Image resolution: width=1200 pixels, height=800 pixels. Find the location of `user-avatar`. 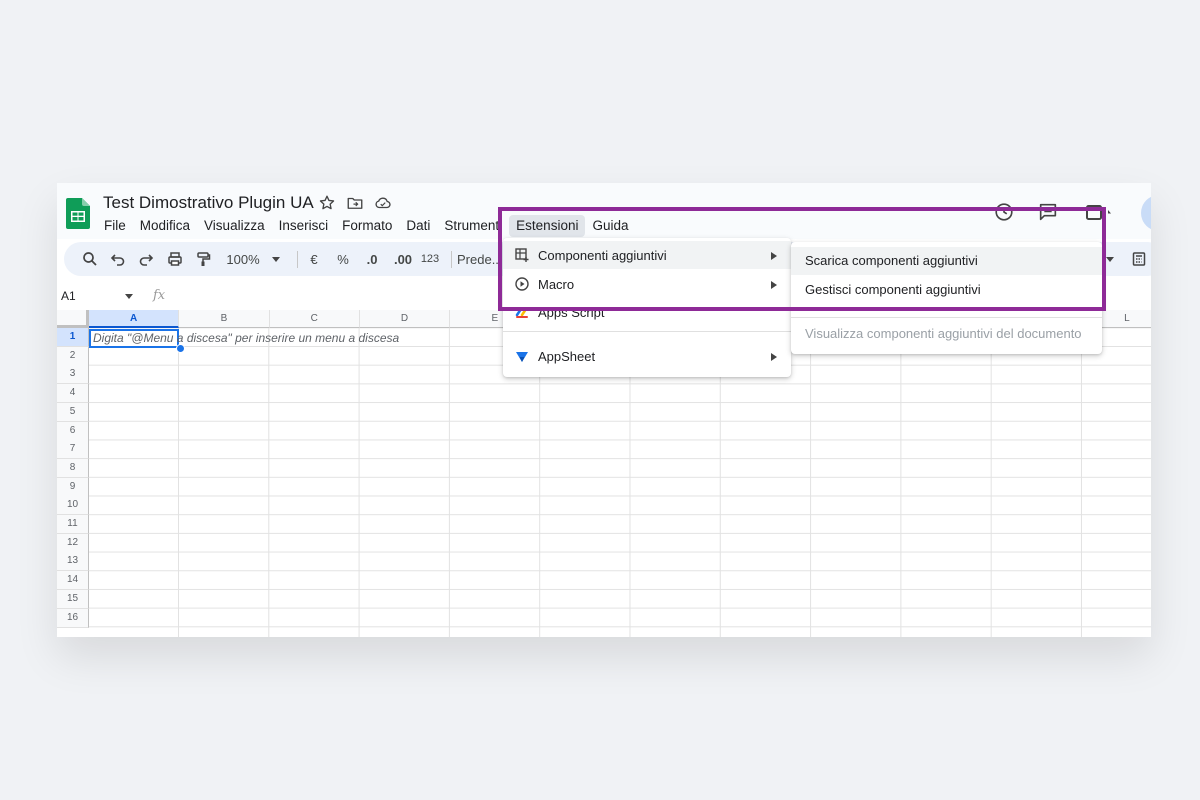

user-avatar is located at coordinates (1146, 213).